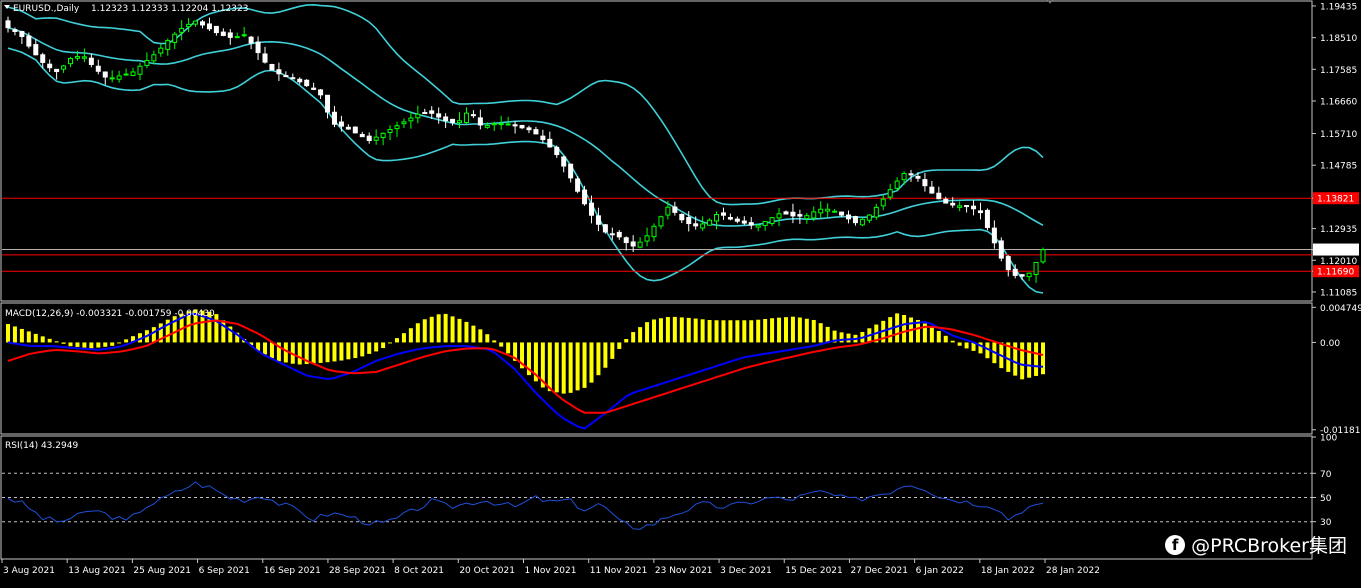 The width and height of the screenshot is (1361, 588). Describe the element at coordinates (419, 571) in the screenshot. I see `x-tick-label: 8 Oct 2021` at that location.